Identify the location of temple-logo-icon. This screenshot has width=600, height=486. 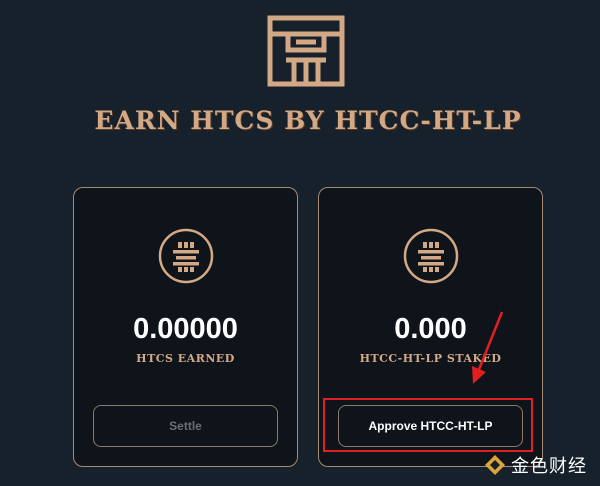
(306, 51).